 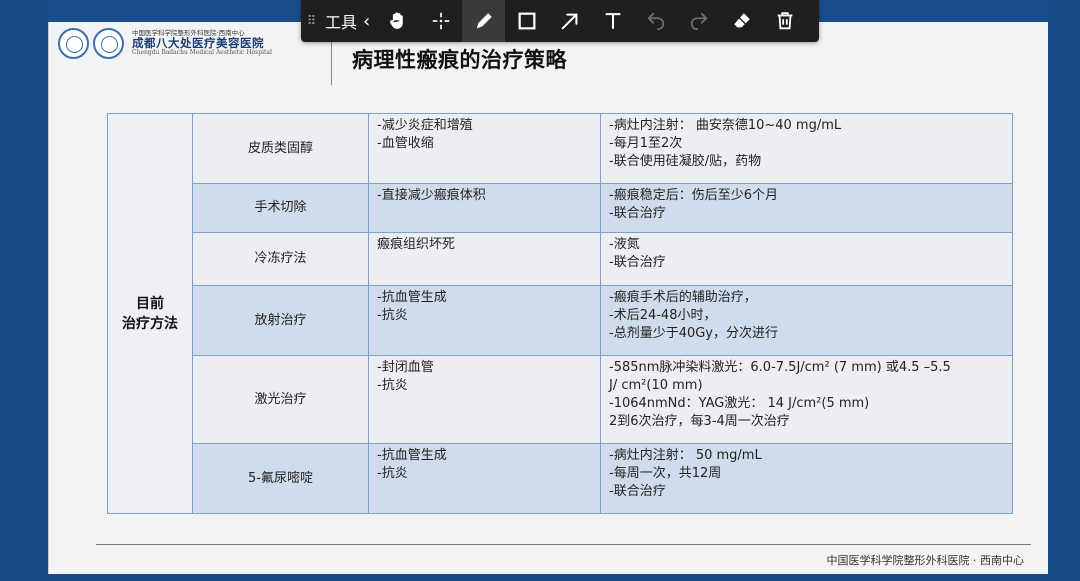 I want to click on pen-icon, so click(x=484, y=21).